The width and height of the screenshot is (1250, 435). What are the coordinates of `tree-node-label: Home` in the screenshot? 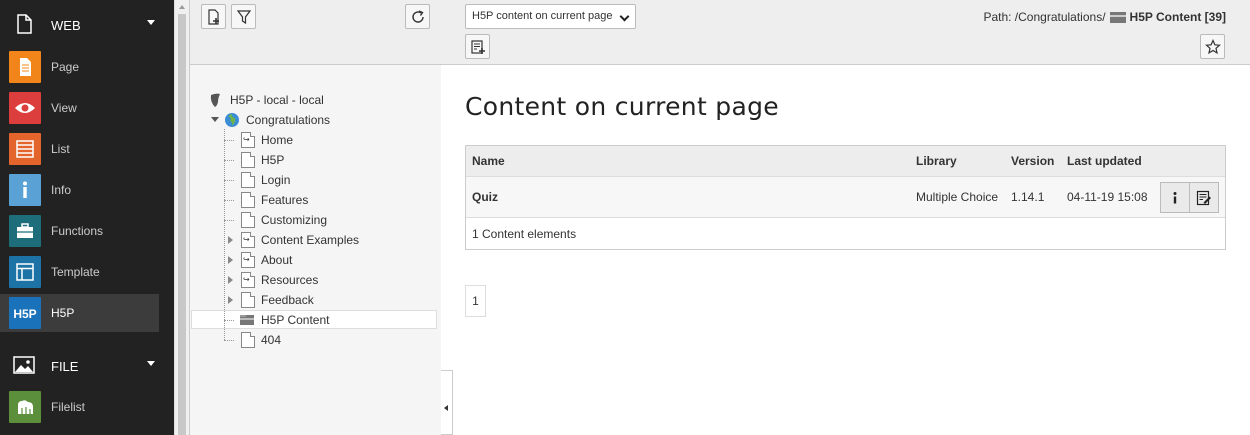 It's located at (277, 140).